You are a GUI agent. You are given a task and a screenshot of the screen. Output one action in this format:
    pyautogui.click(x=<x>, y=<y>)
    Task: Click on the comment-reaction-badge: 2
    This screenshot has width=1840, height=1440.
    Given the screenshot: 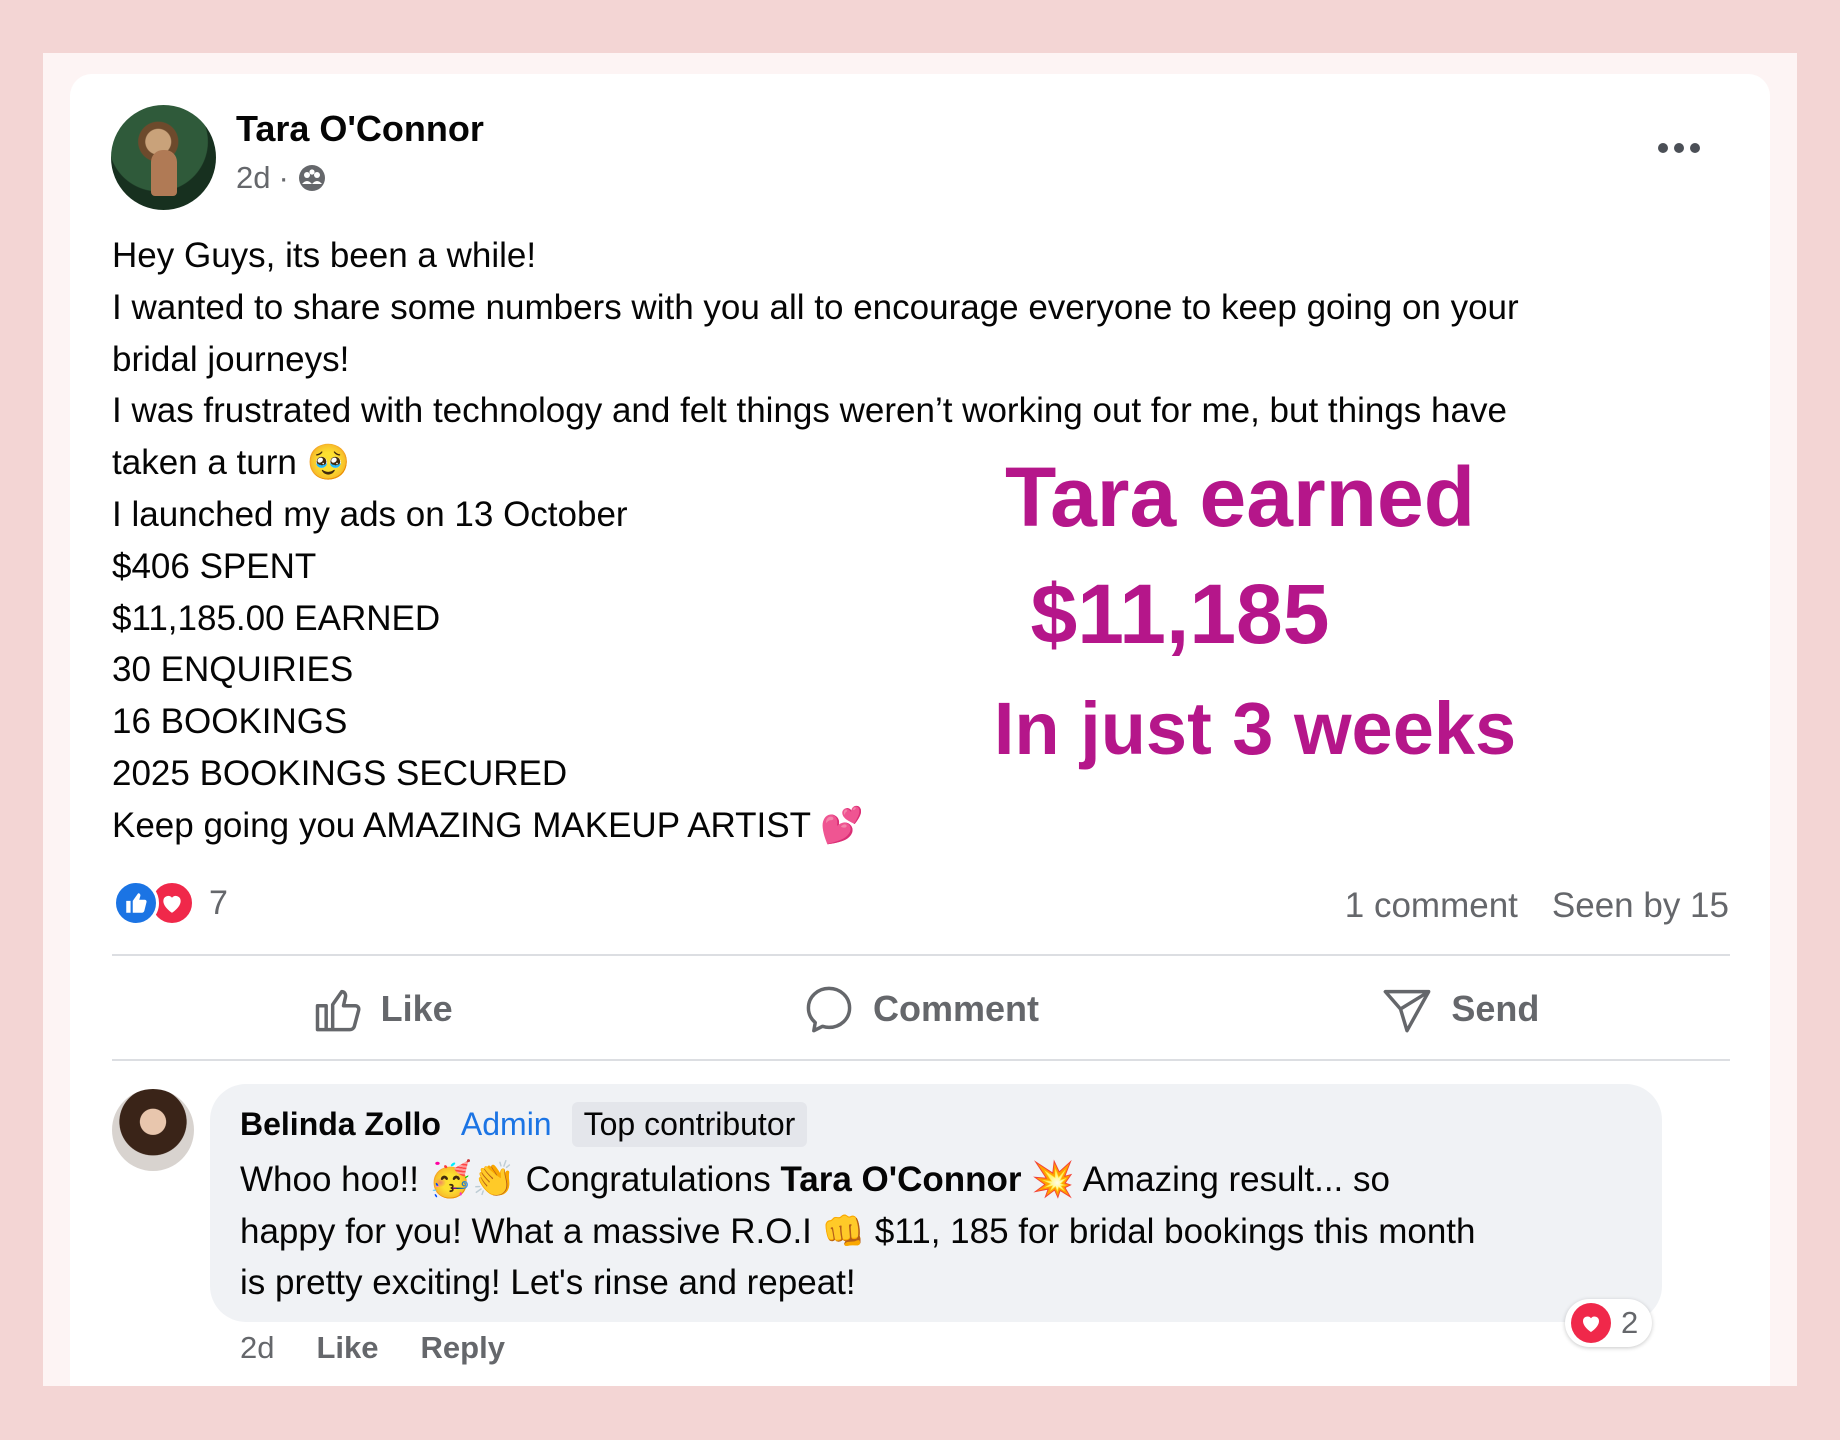 What is the action you would take?
    pyautogui.click(x=1609, y=1323)
    